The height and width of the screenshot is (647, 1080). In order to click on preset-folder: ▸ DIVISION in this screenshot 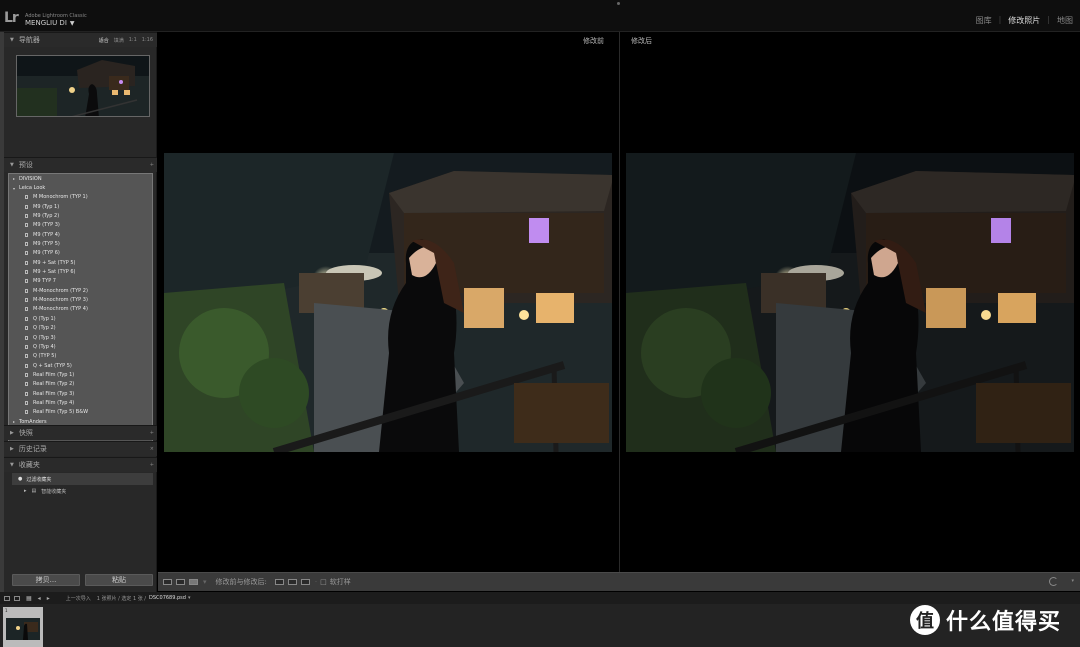, I will do `click(80, 178)`.